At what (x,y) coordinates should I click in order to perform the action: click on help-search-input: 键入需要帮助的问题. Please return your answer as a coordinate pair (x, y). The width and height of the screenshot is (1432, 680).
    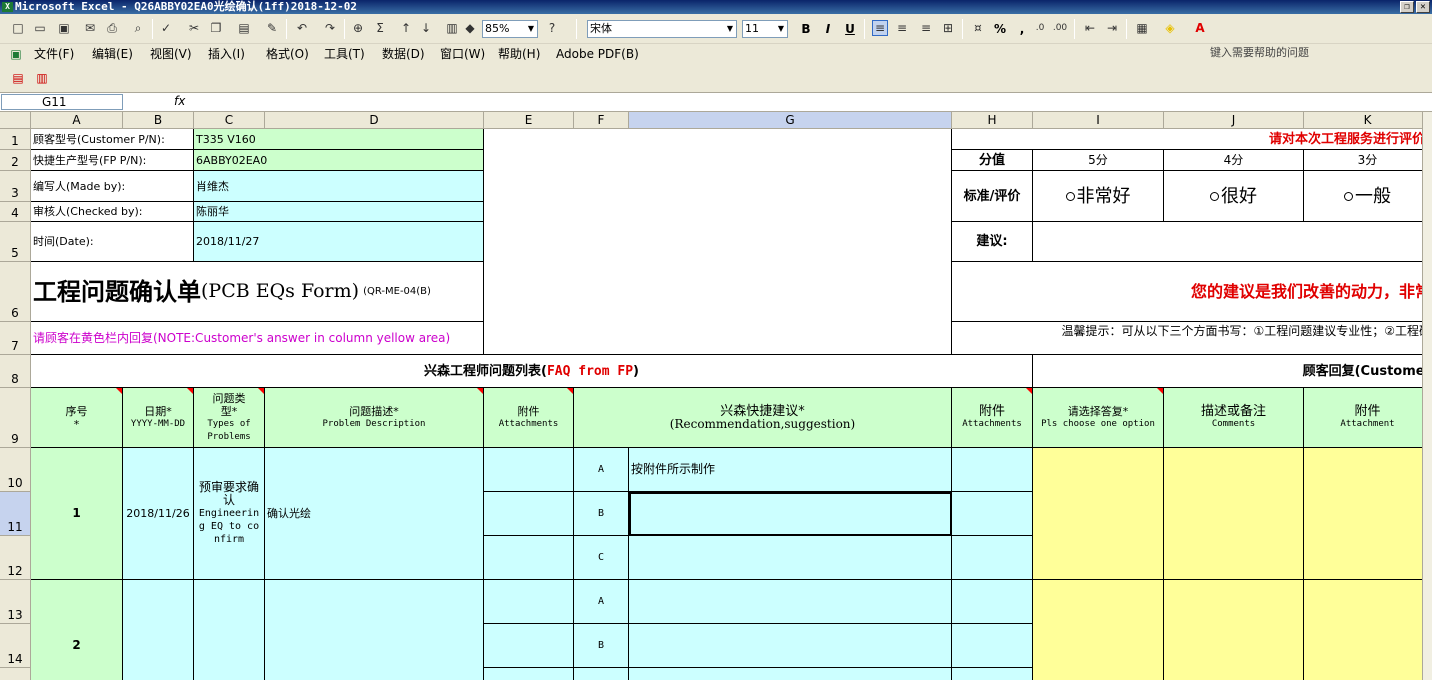
    Looking at the image, I should click on (1297, 53).